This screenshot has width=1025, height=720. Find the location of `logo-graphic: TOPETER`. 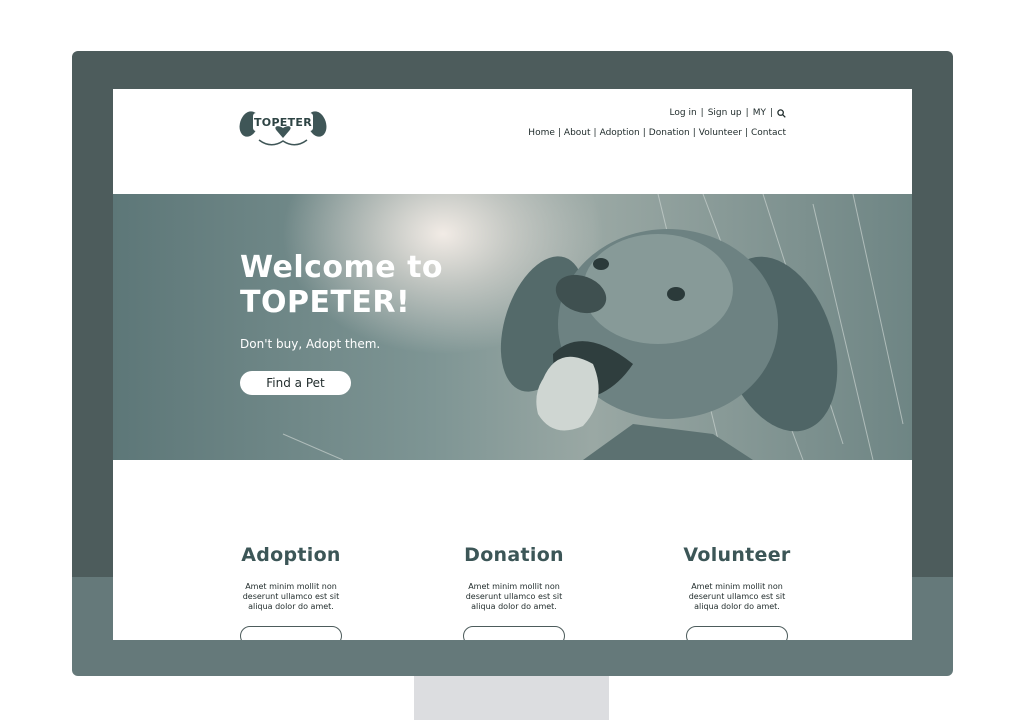

logo-graphic: TOPETER is located at coordinates (283, 128).